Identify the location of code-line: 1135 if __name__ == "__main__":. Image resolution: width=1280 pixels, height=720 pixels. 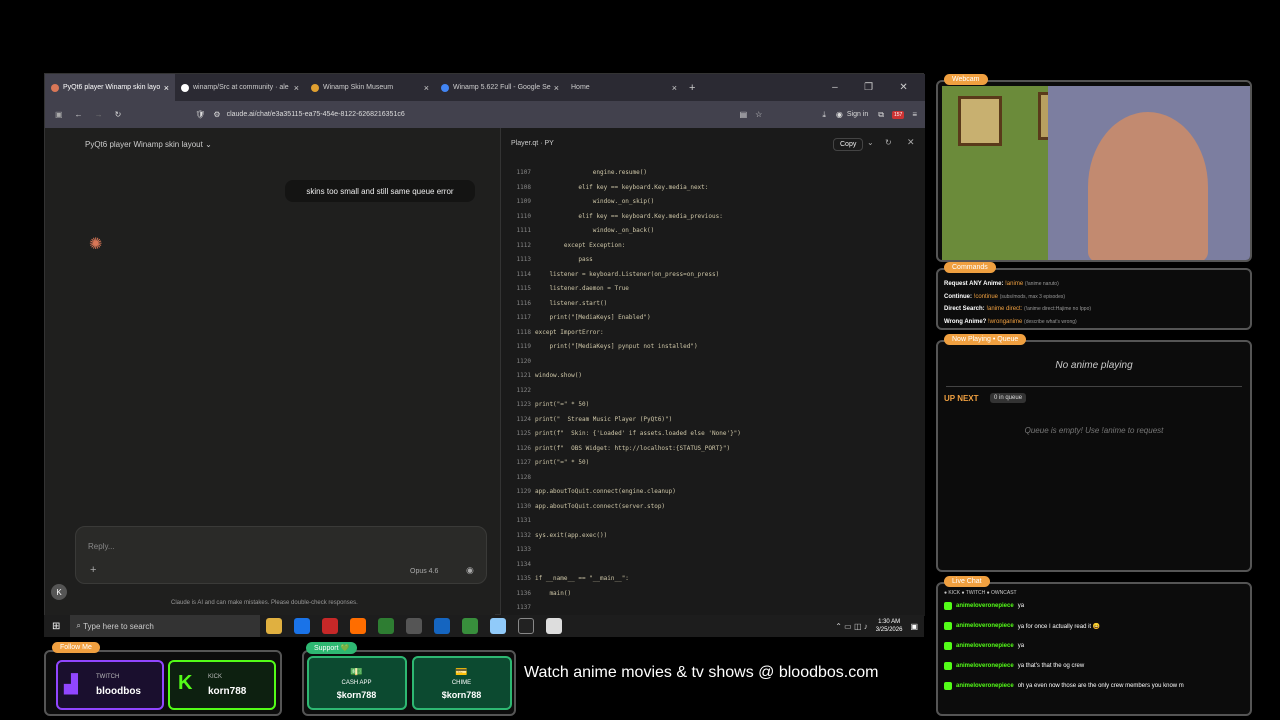
(572, 578).